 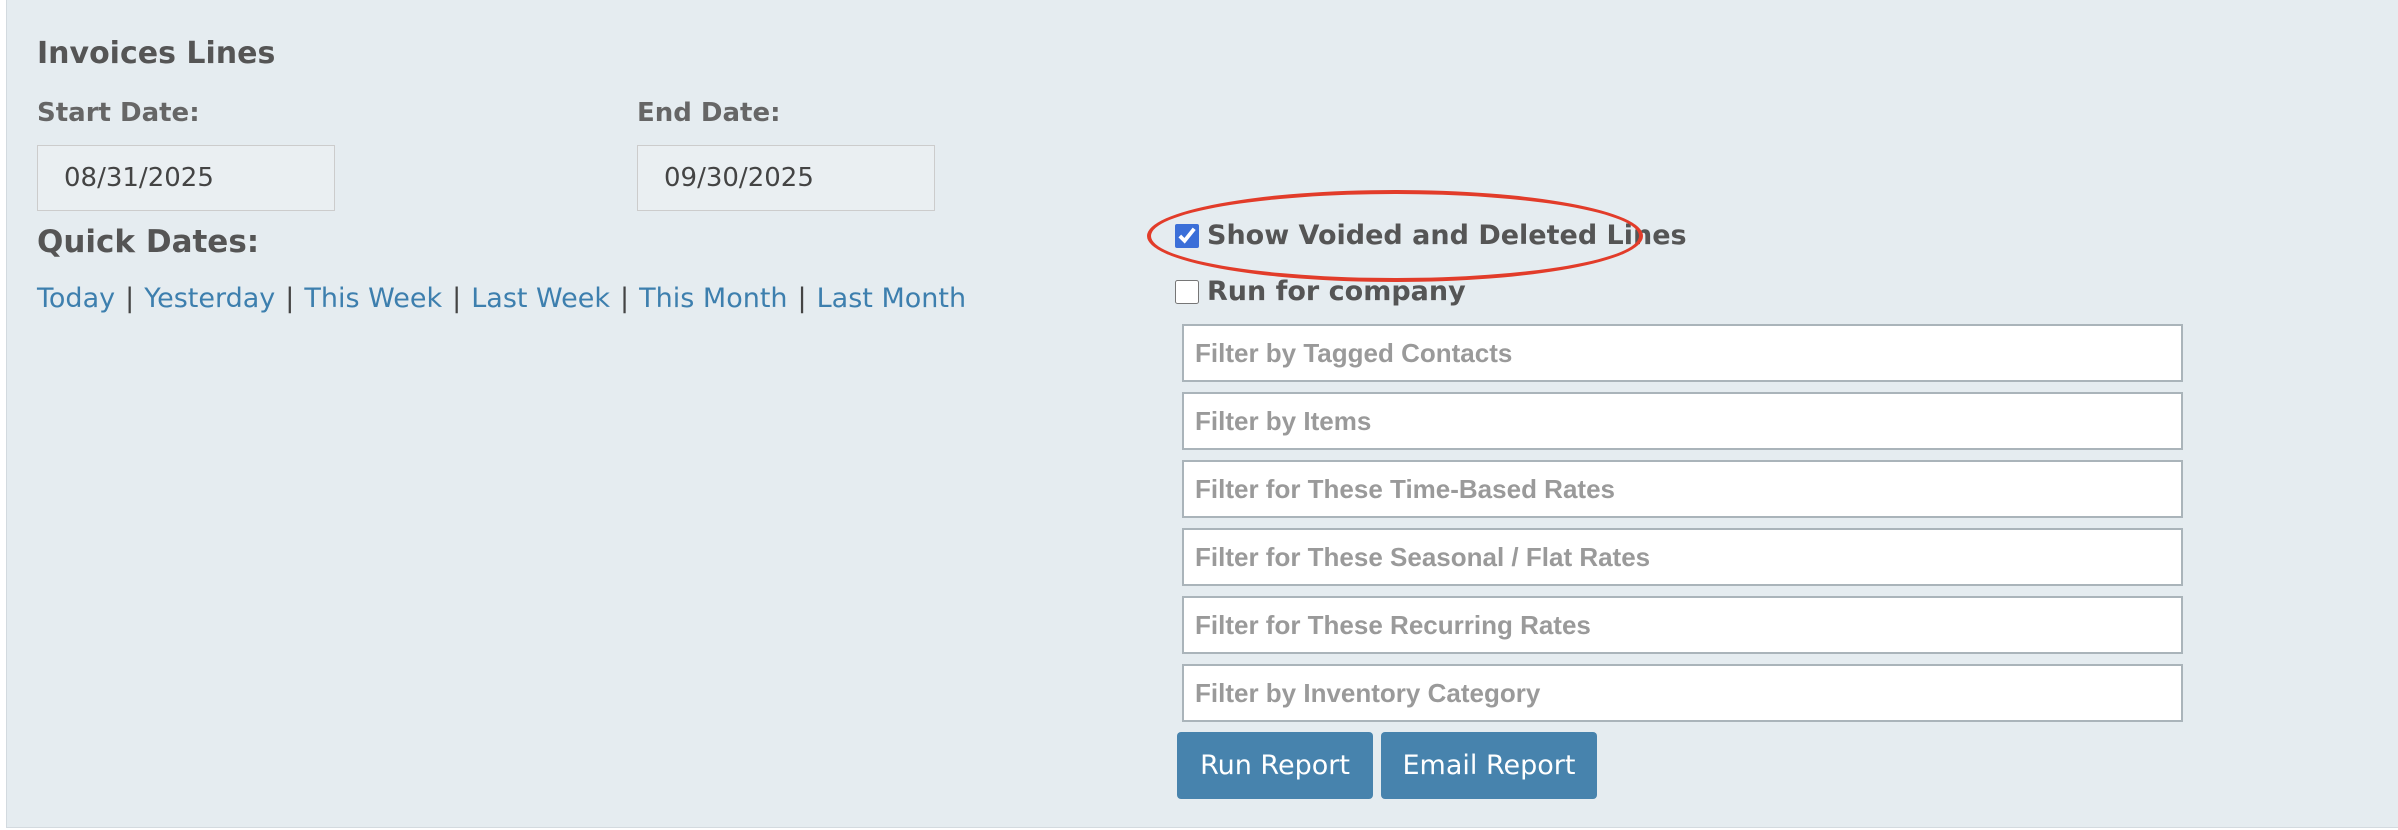 What do you see at coordinates (1682, 693) in the screenshot?
I see `filter-inventory-category-input` at bounding box center [1682, 693].